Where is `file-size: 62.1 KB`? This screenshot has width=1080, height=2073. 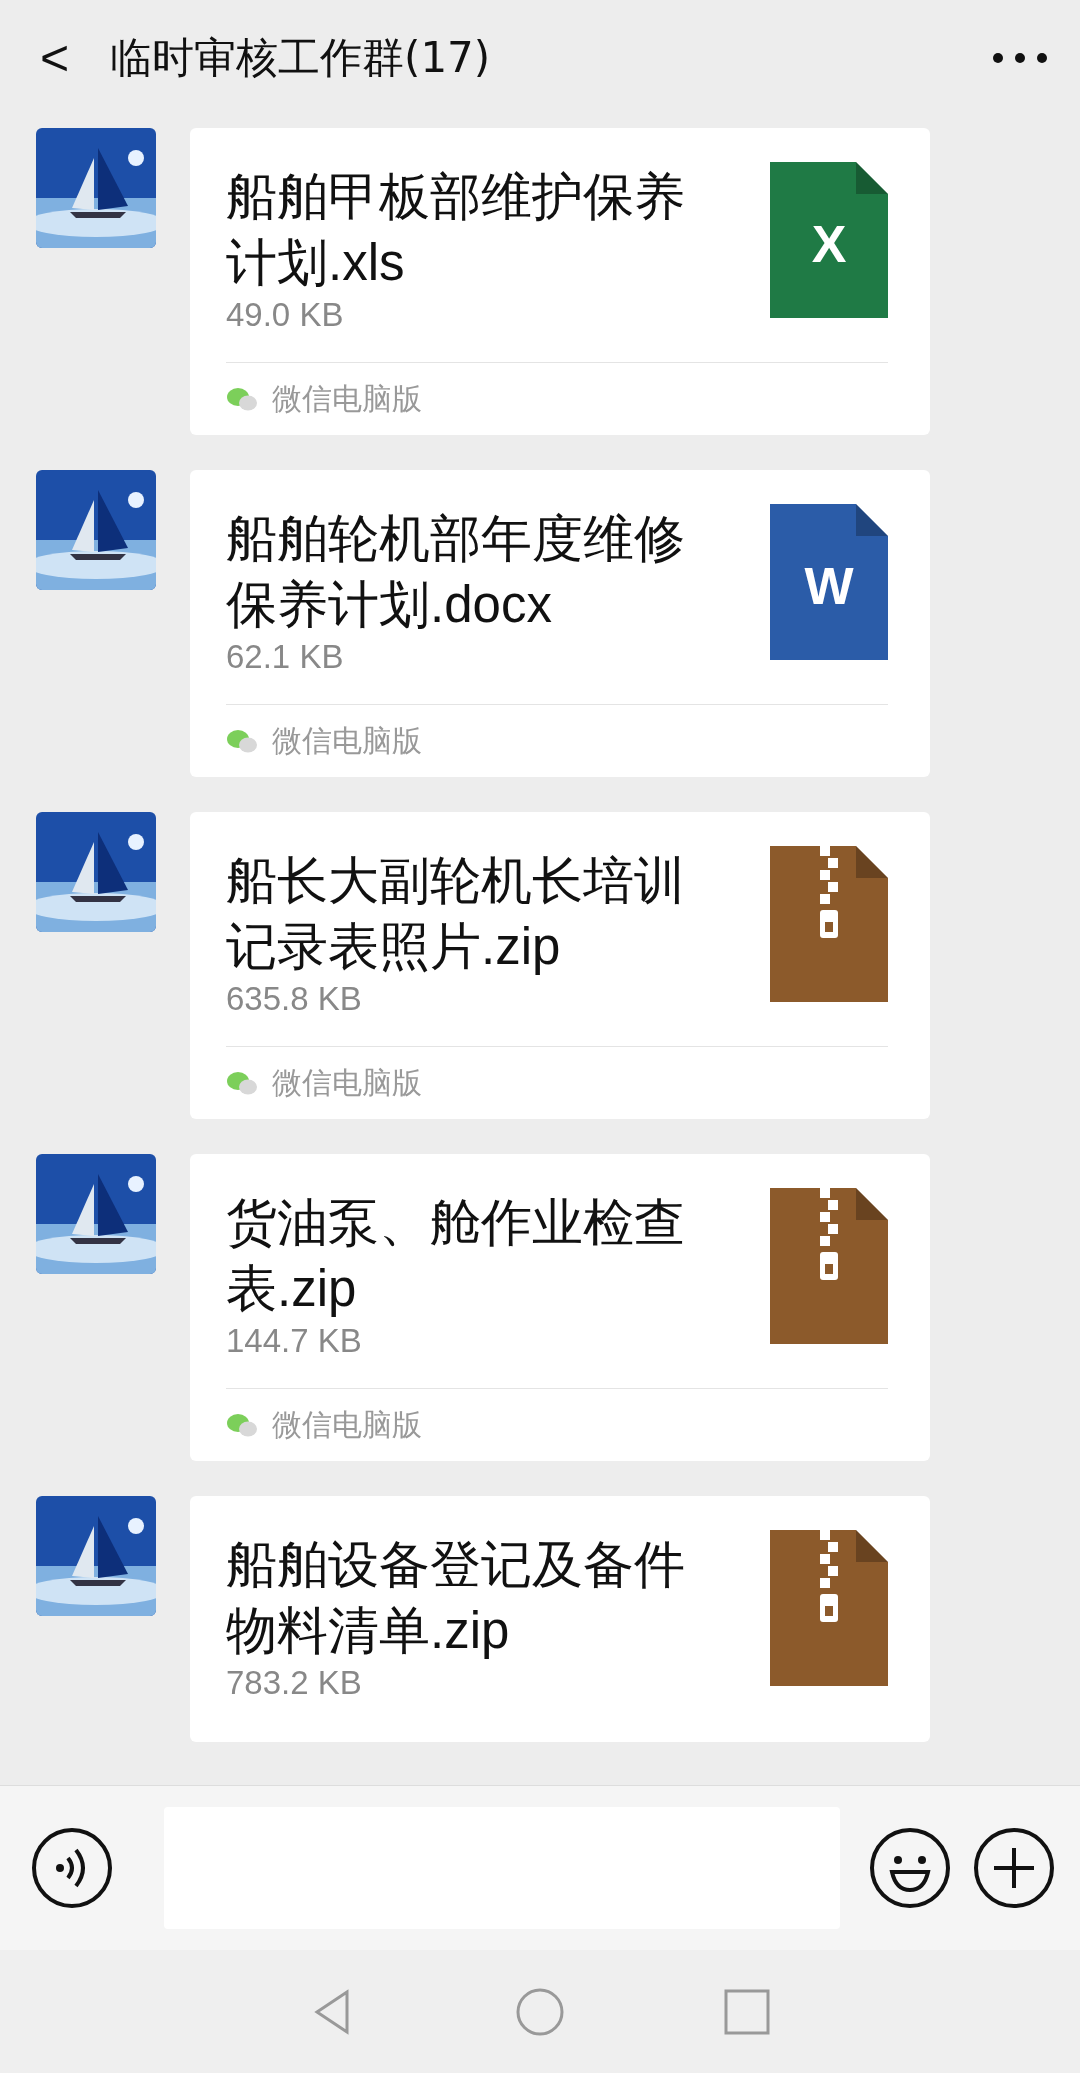 file-size: 62.1 KB is located at coordinates (285, 657).